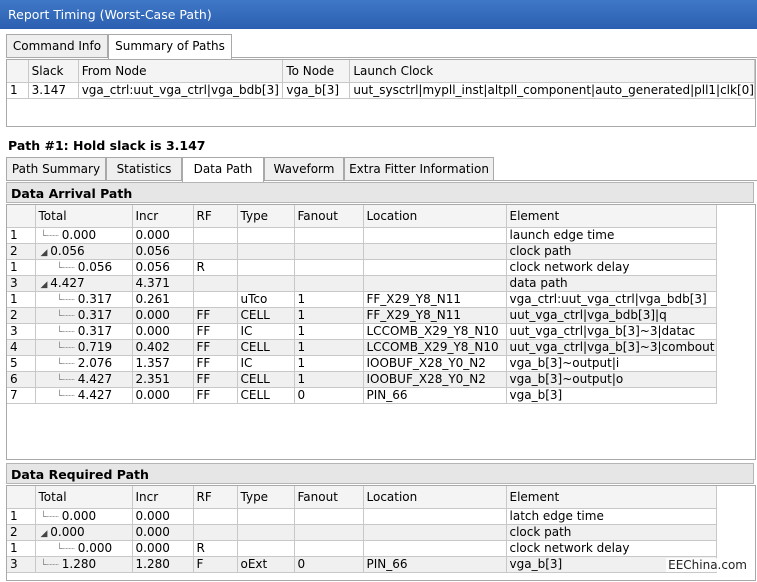  Describe the element at coordinates (611, 395) in the screenshot. I see `arrival-cell-element: vga_b[3]` at that location.